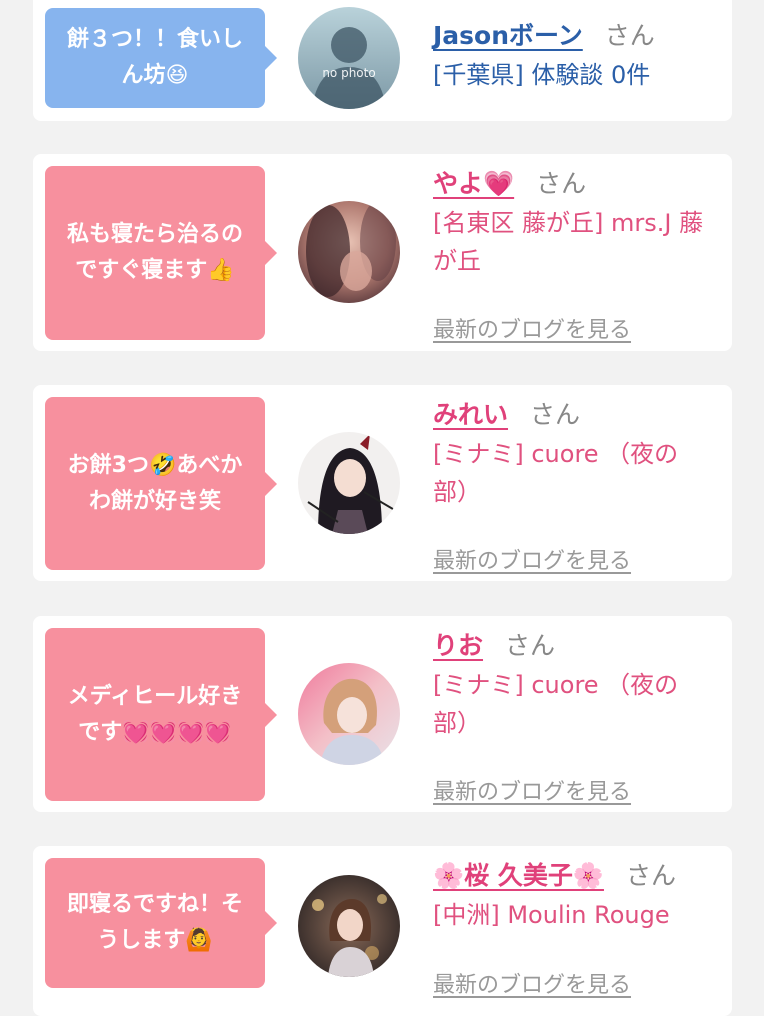 The height and width of the screenshot is (1016, 764). I want to click on avatar-no-photo: no photo, so click(349, 58).